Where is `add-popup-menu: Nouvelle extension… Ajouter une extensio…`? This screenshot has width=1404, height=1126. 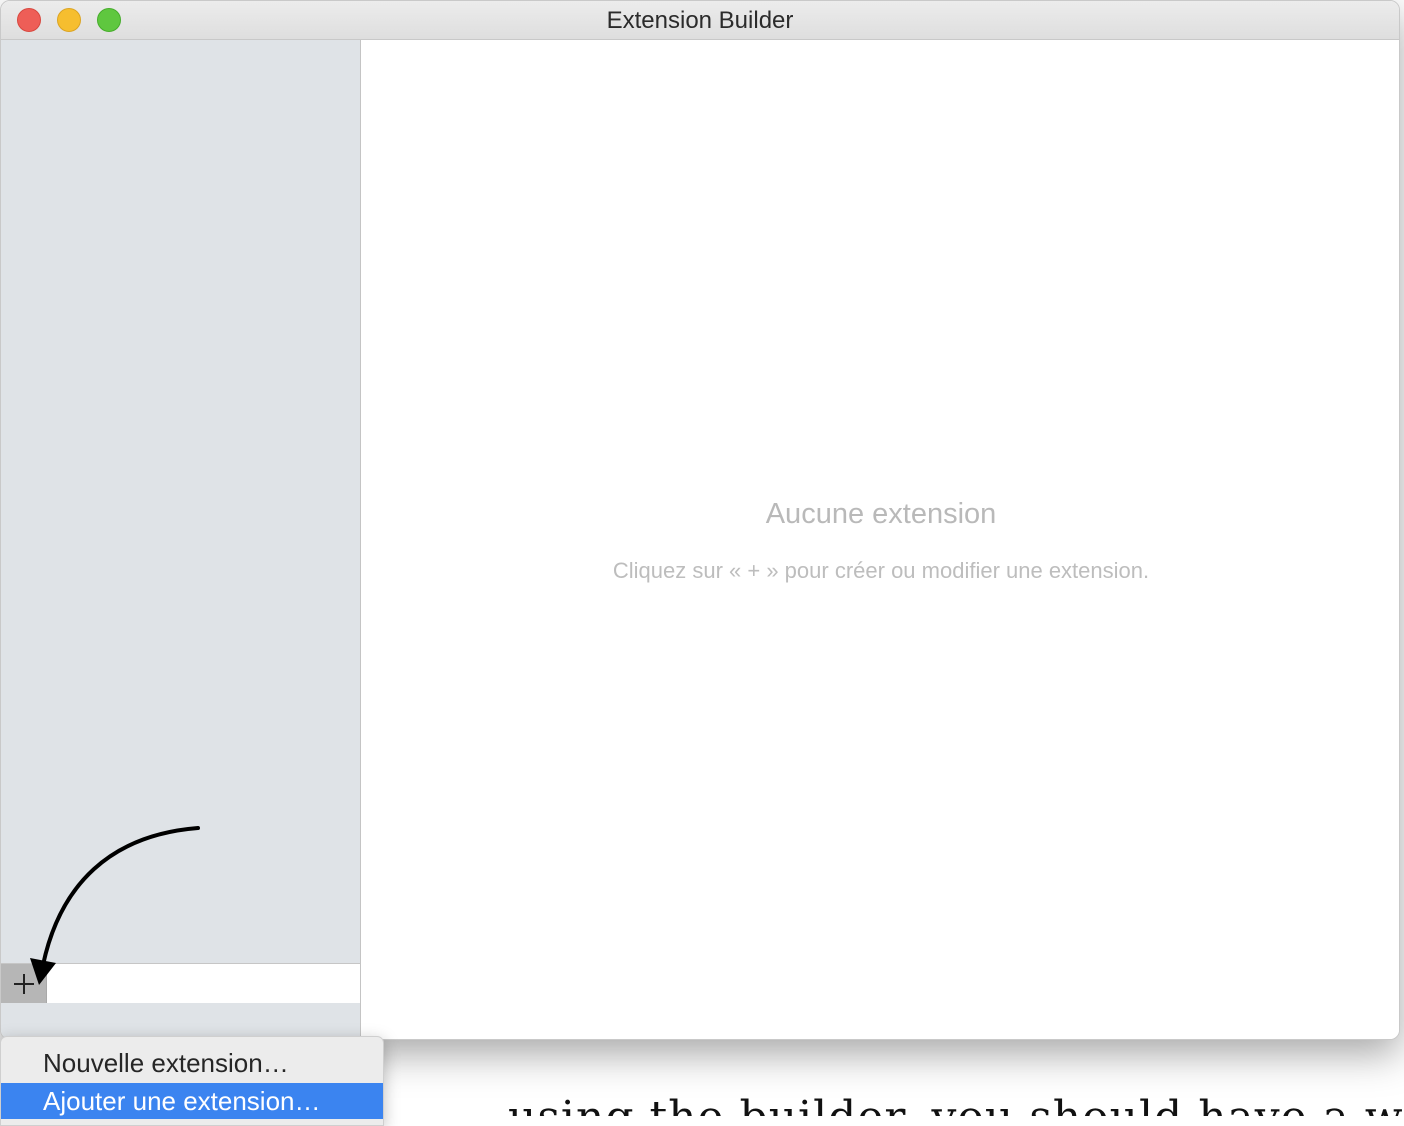 add-popup-menu: Nouvelle extension… Ajouter une extensio… is located at coordinates (192, 1081).